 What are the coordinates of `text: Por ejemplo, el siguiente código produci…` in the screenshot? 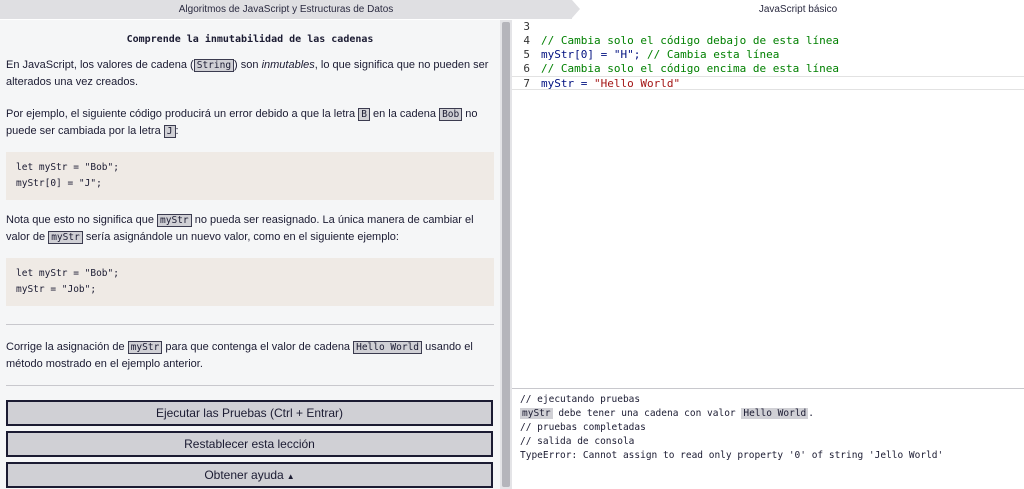 It's located at (182, 114).